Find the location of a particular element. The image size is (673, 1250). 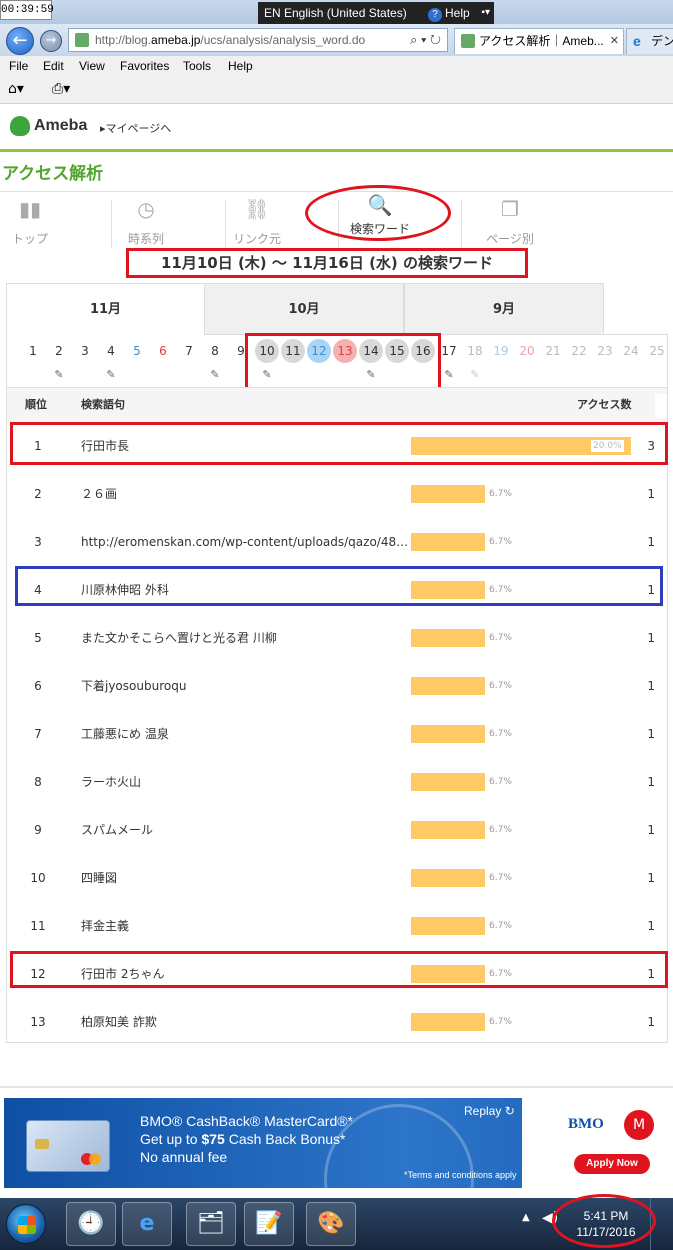

nav-pages: ❐ ページ別 is located at coordinates (510, 223).